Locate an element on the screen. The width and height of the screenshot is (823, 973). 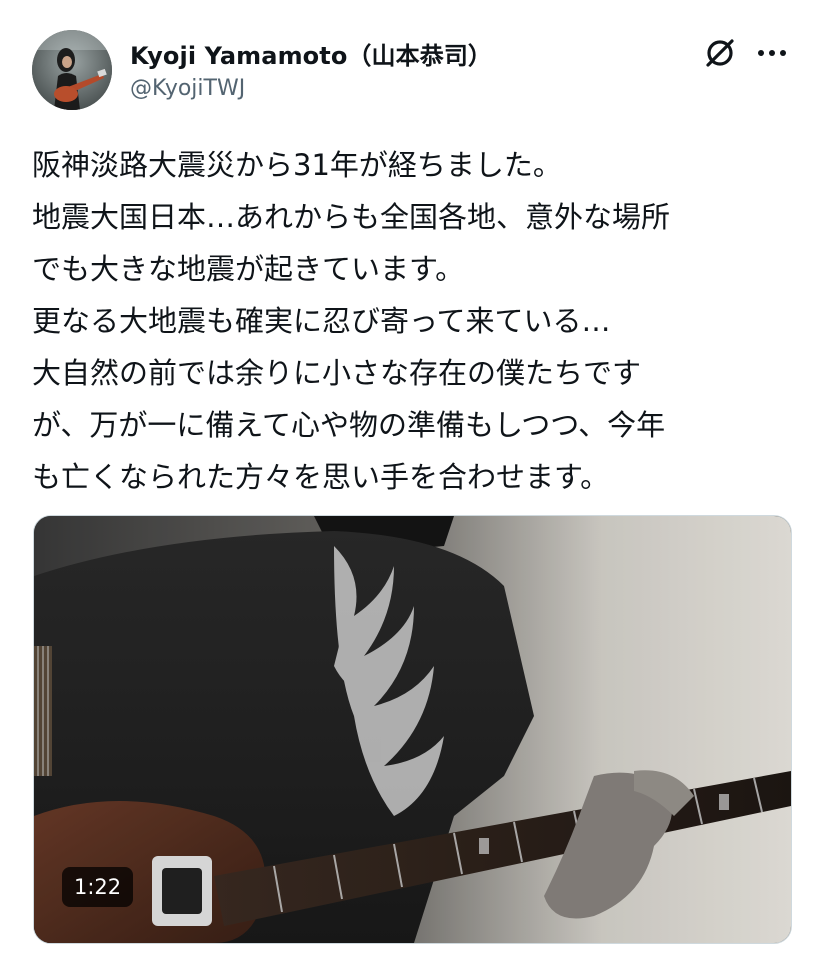
more-icon is located at coordinates (772, 53).